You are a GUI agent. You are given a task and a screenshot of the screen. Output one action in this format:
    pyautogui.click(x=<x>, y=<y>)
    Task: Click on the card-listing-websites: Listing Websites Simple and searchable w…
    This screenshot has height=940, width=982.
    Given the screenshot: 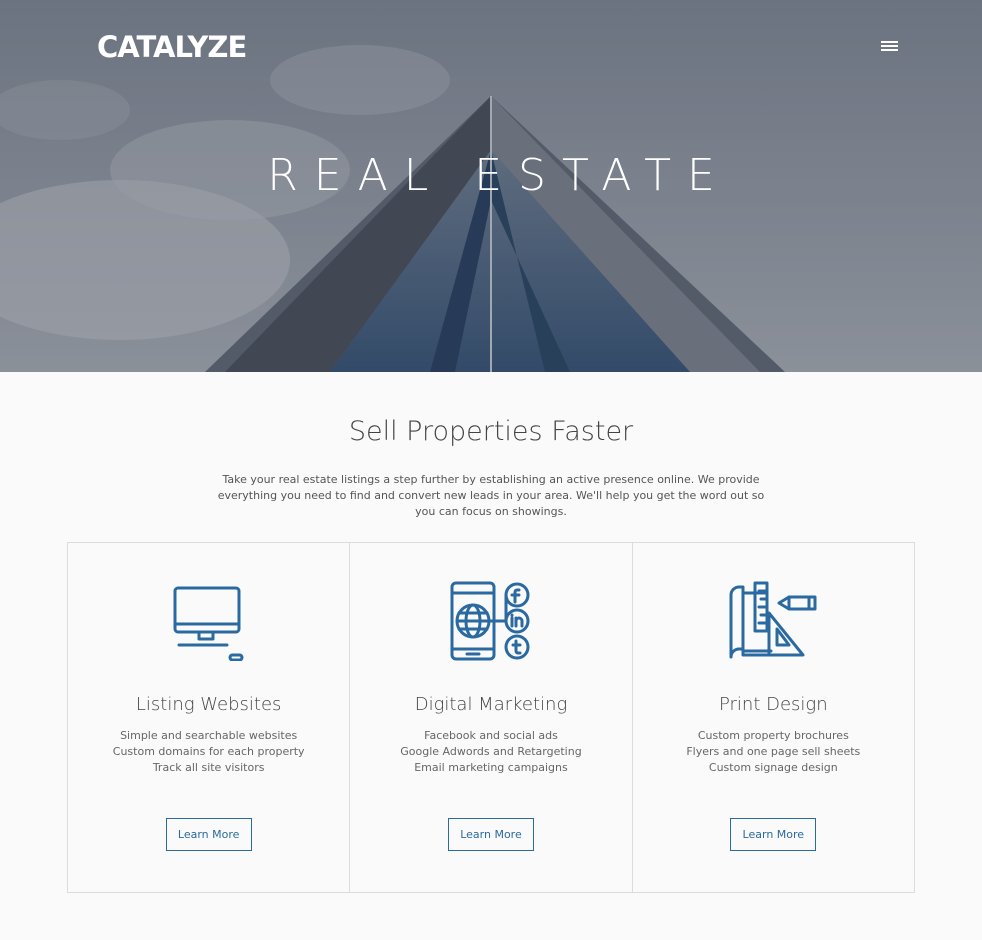 What is the action you would take?
    pyautogui.click(x=209, y=717)
    